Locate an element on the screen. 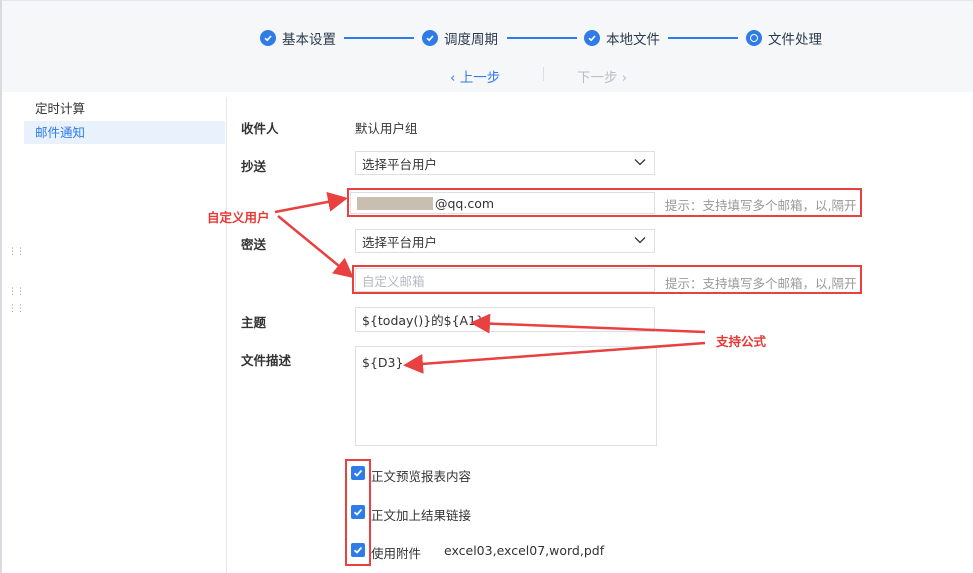 This screenshot has height=573, width=973. attachment-types: excel03,excel07,word,pdf is located at coordinates (524, 550).